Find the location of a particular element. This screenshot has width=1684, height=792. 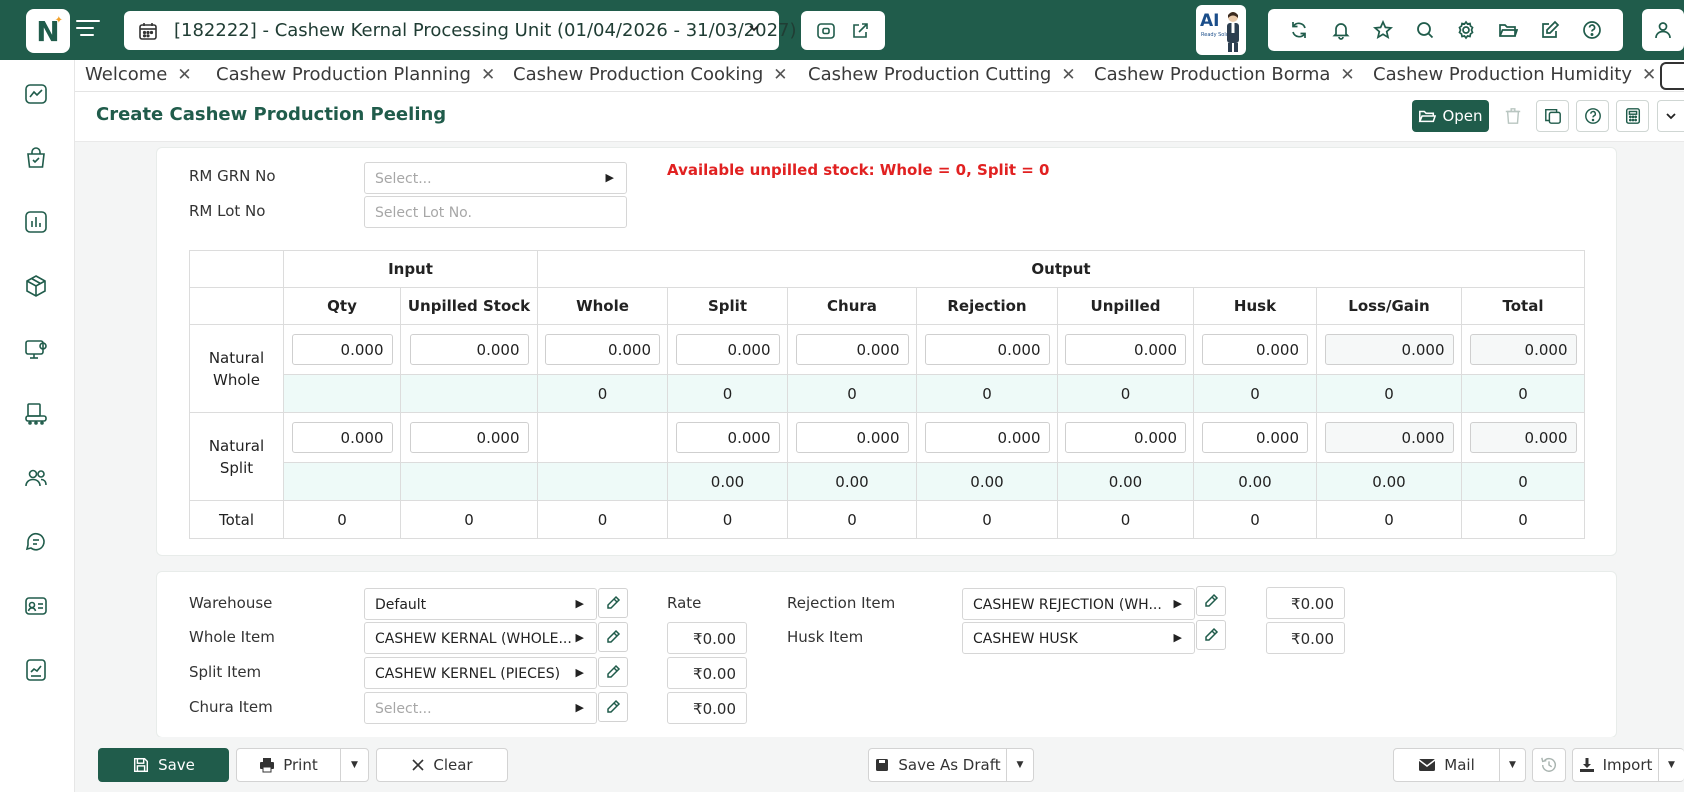

split-qty-input: 0.000 is located at coordinates (342, 437).